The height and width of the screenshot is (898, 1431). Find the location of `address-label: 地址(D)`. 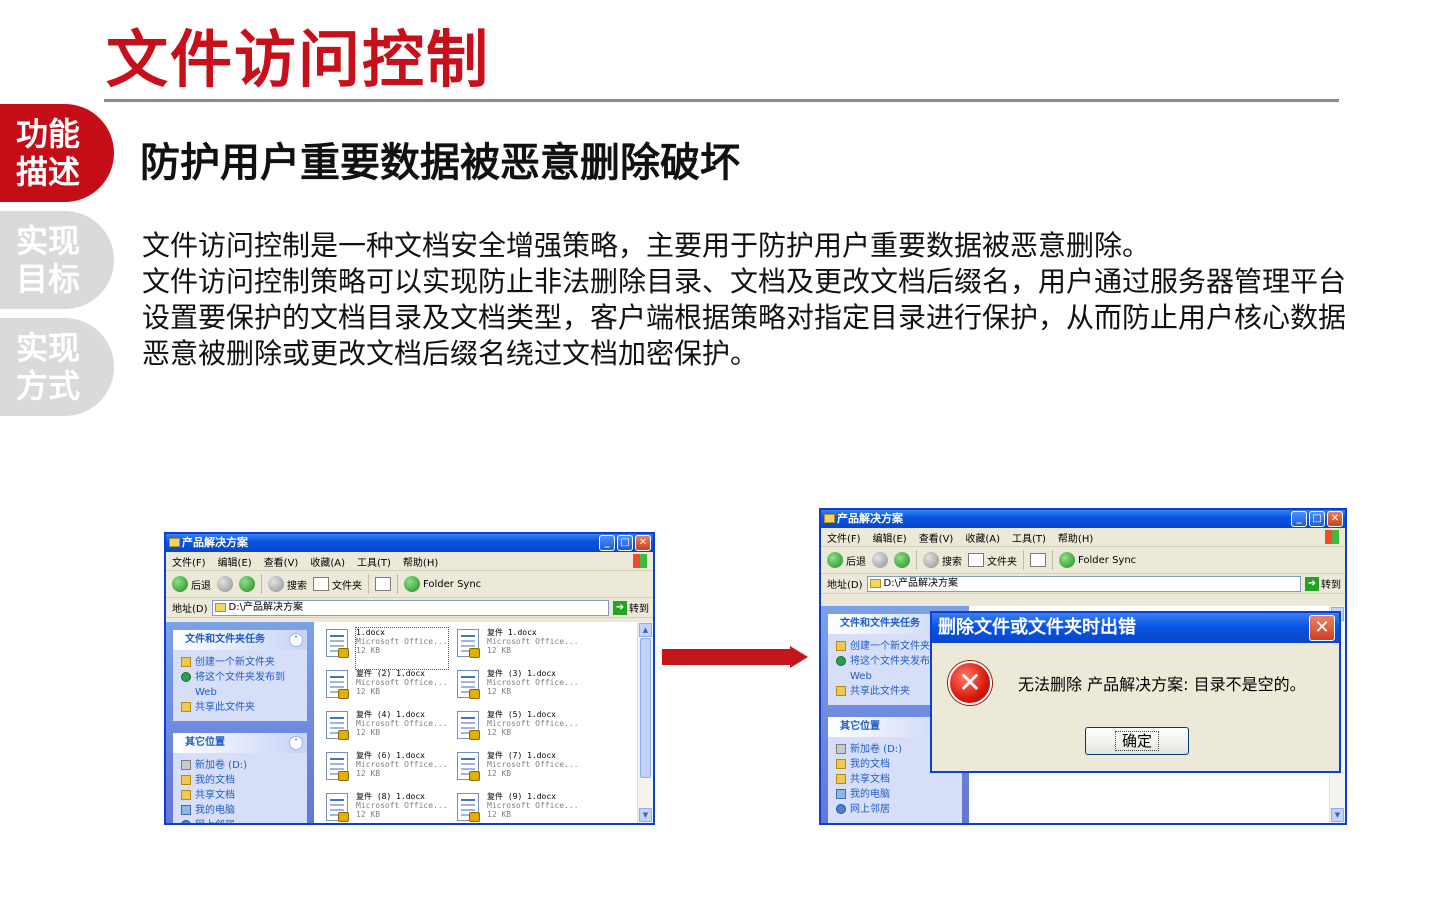

address-label: 地址(D) is located at coordinates (190, 609).